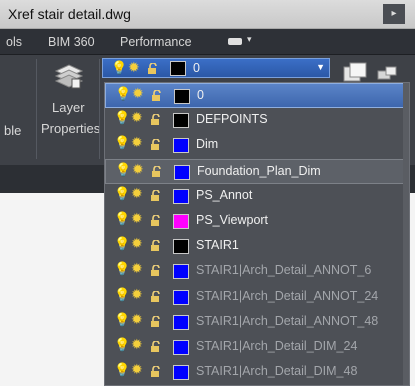 This screenshot has width=415, height=386. Describe the element at coordinates (406, 234) in the screenshot. I see `scrollbar` at that location.